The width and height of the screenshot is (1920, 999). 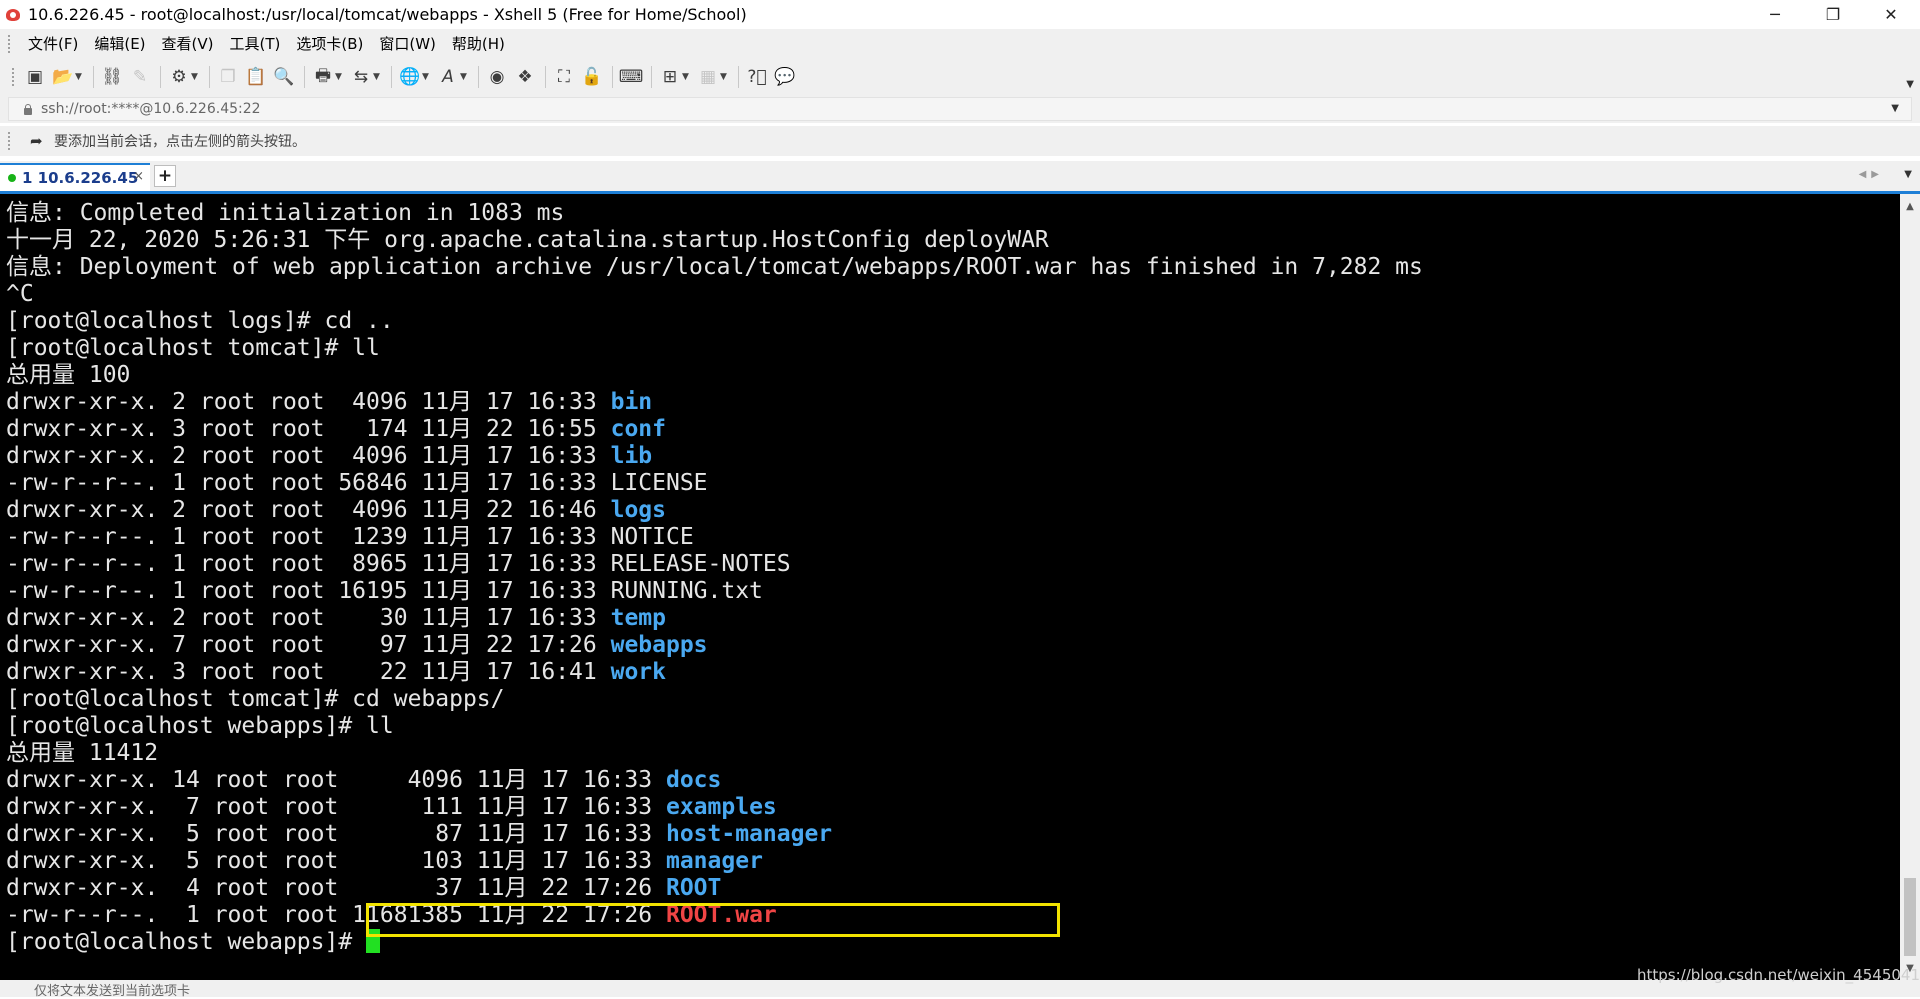 I want to click on directory-name: examples, so click(x=721, y=807).